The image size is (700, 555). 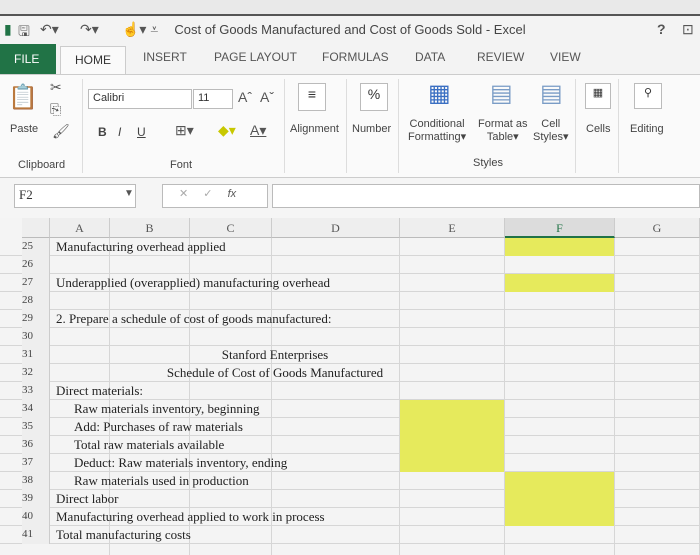 I want to click on insert-function-button: fx, so click(x=232, y=194).